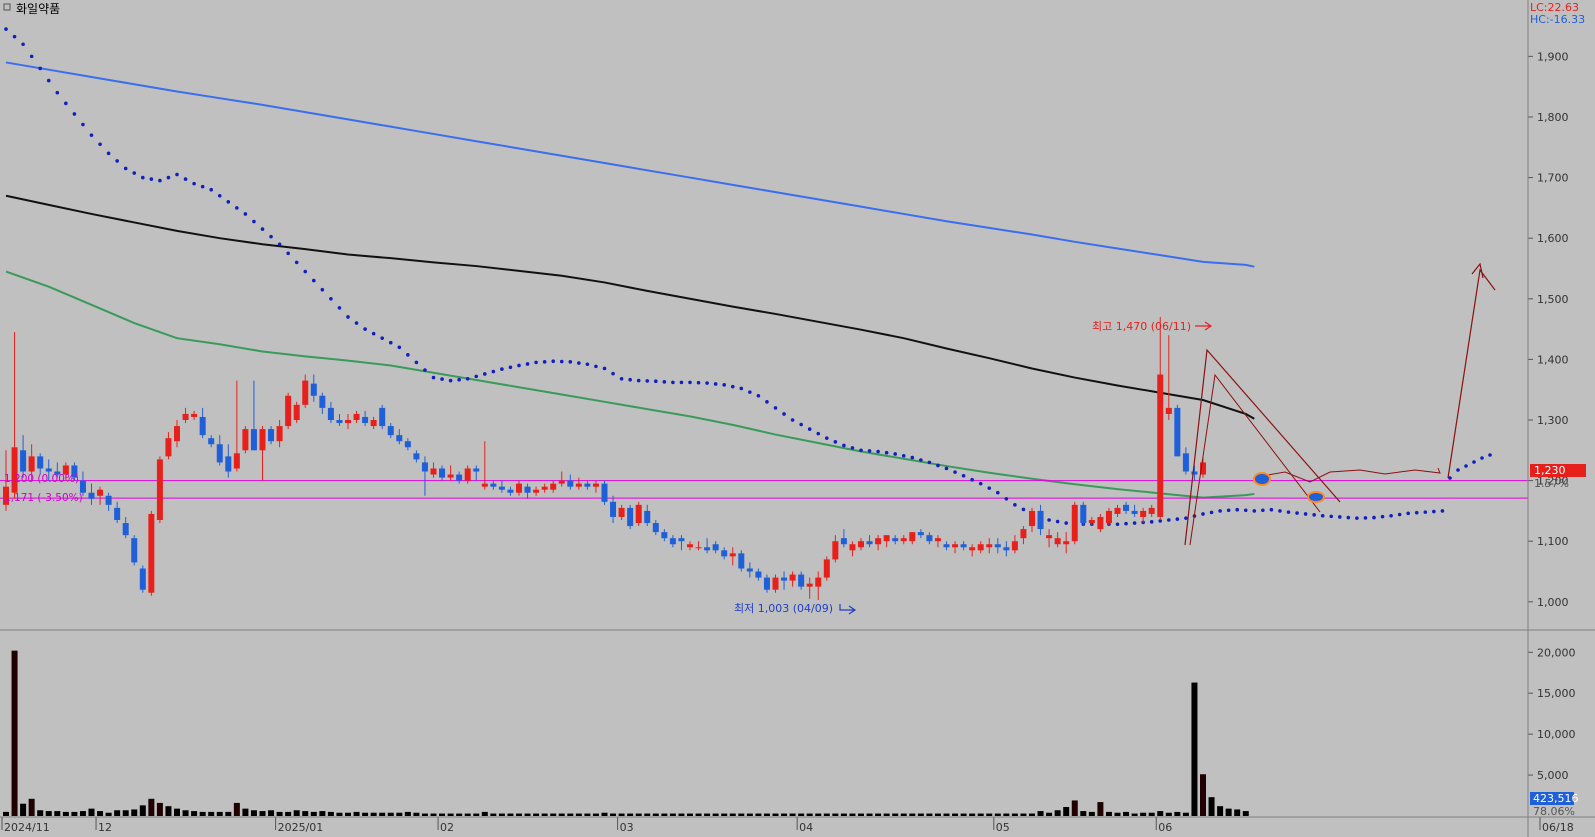 This screenshot has width=1595, height=837. I want to click on stock-name: 화일약품, so click(38, 8).